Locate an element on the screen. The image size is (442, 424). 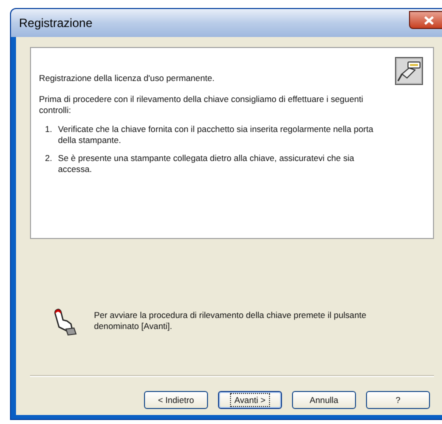
instruction-text: Per avviare la procedura di rilevamento della chiave premete il pulsante denominato [Avanti]. is located at coordinates (231, 320).